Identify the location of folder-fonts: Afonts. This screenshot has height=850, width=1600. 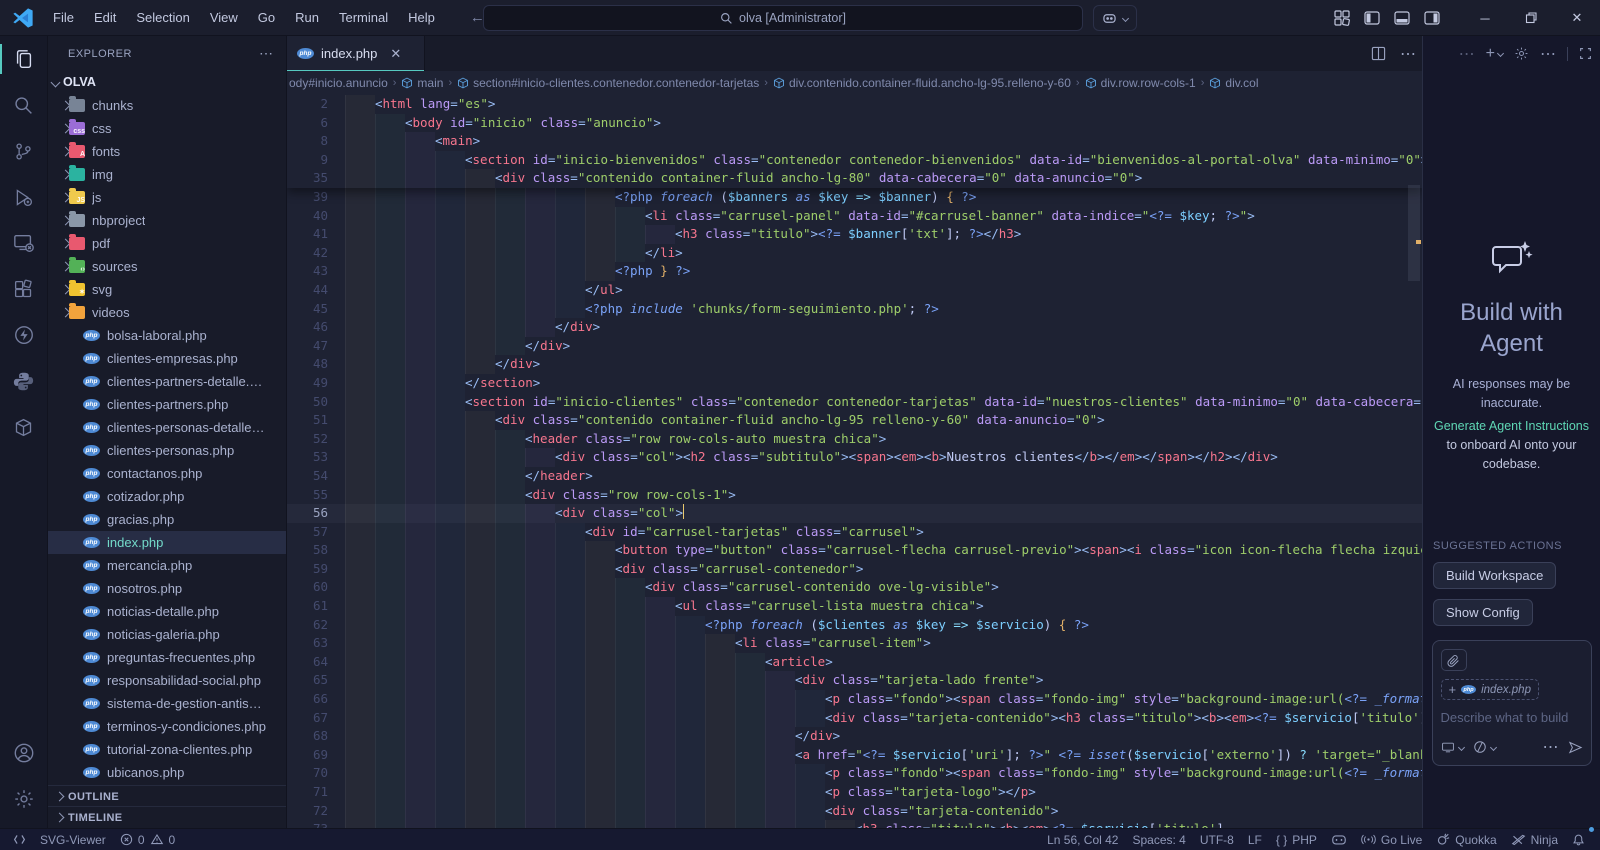
(167, 151).